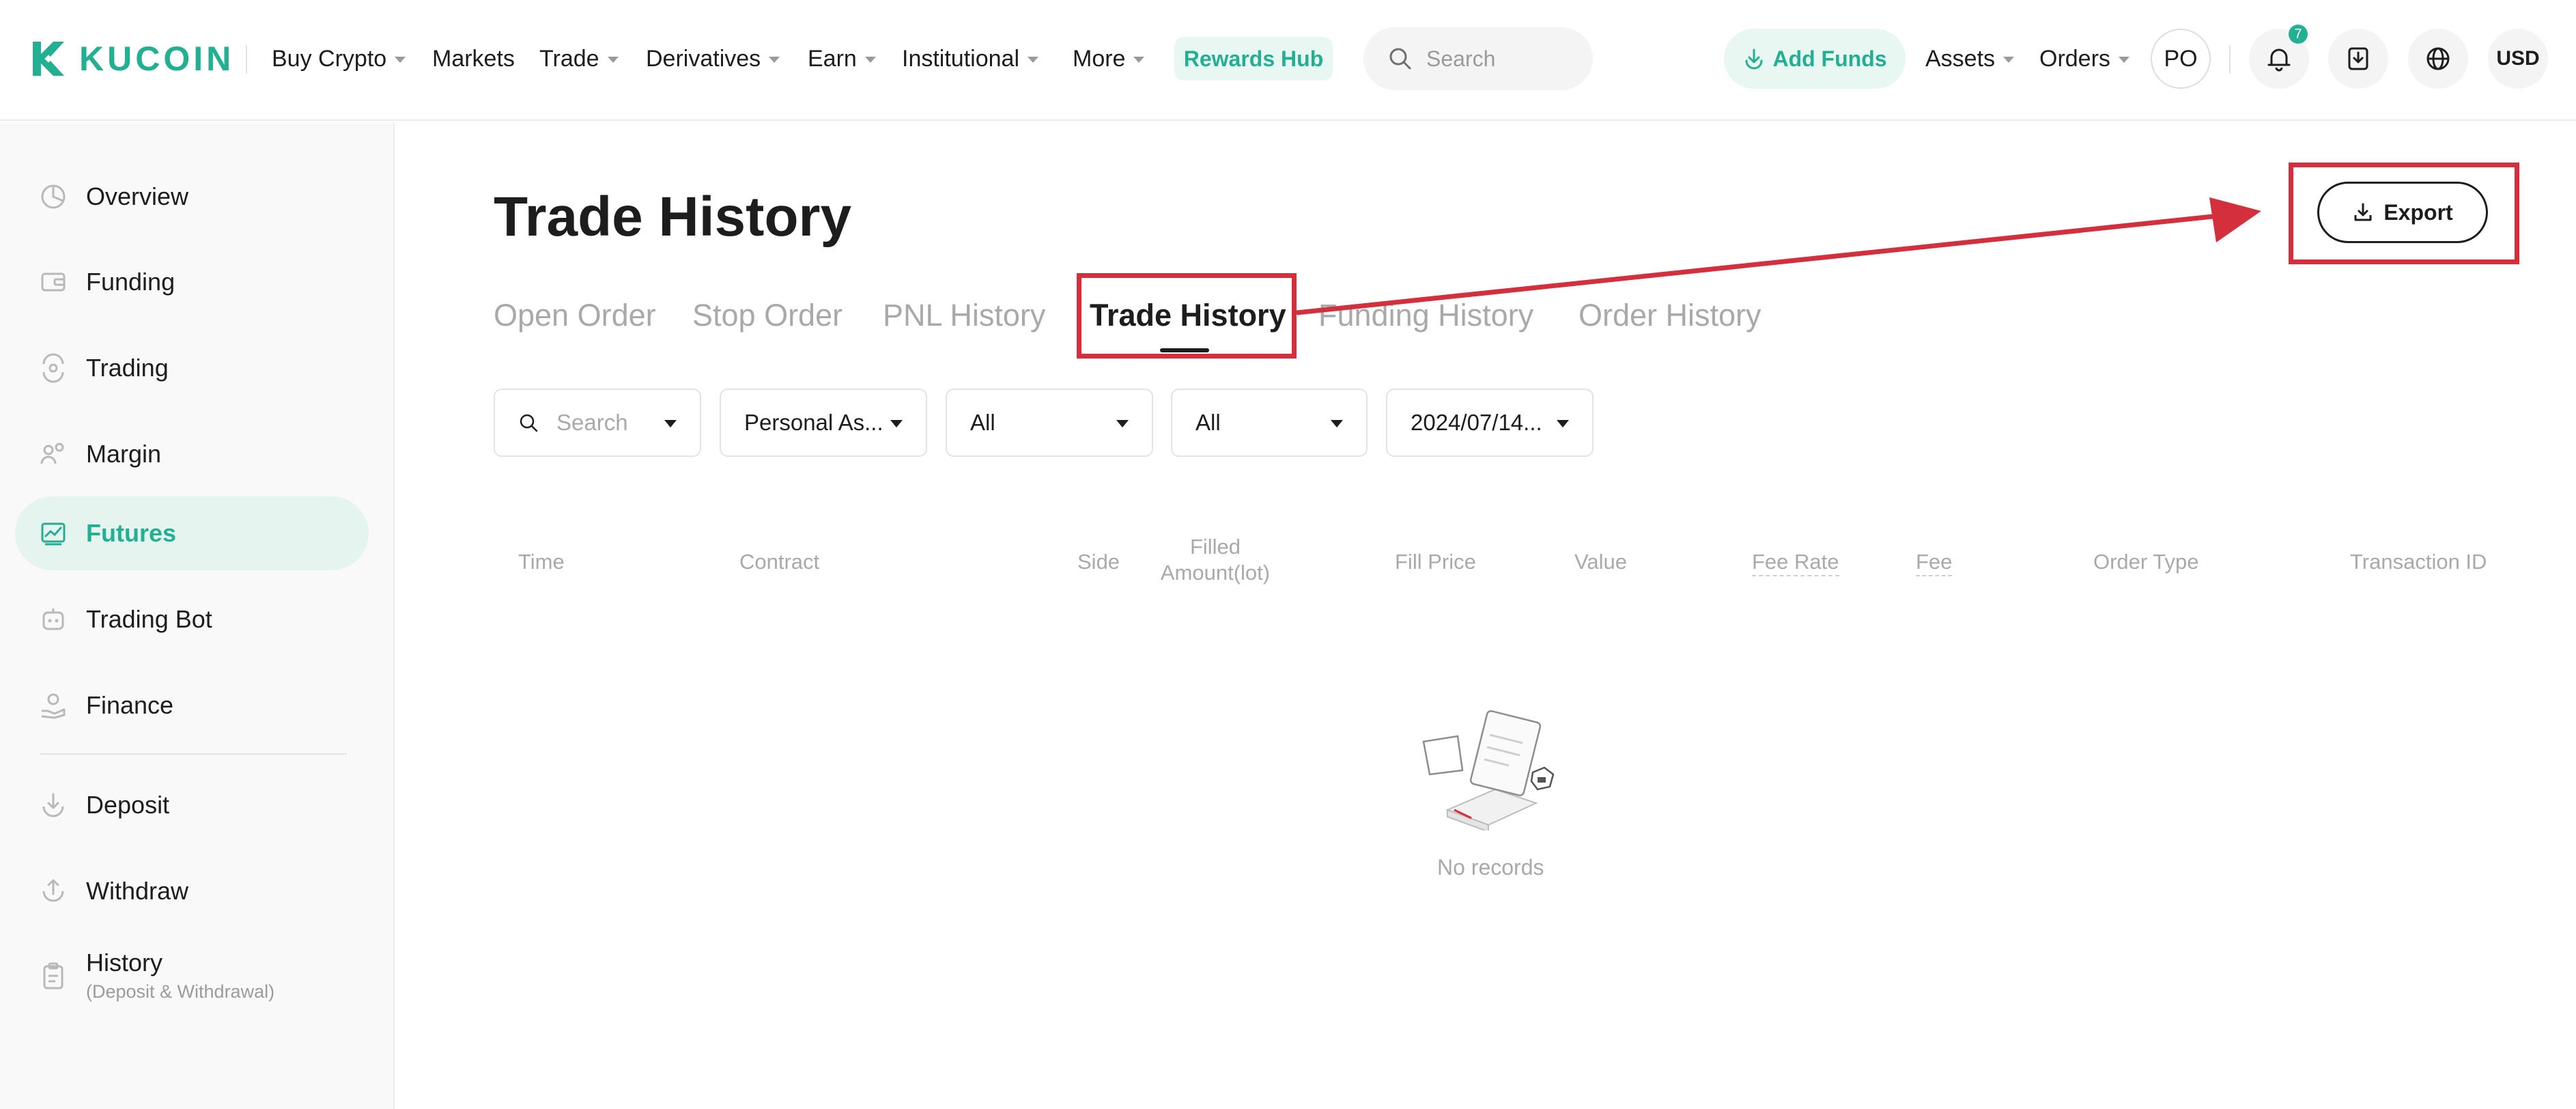 The width and height of the screenshot is (2576, 1109). I want to click on sidebar-item-funding: Funding, so click(192, 282).